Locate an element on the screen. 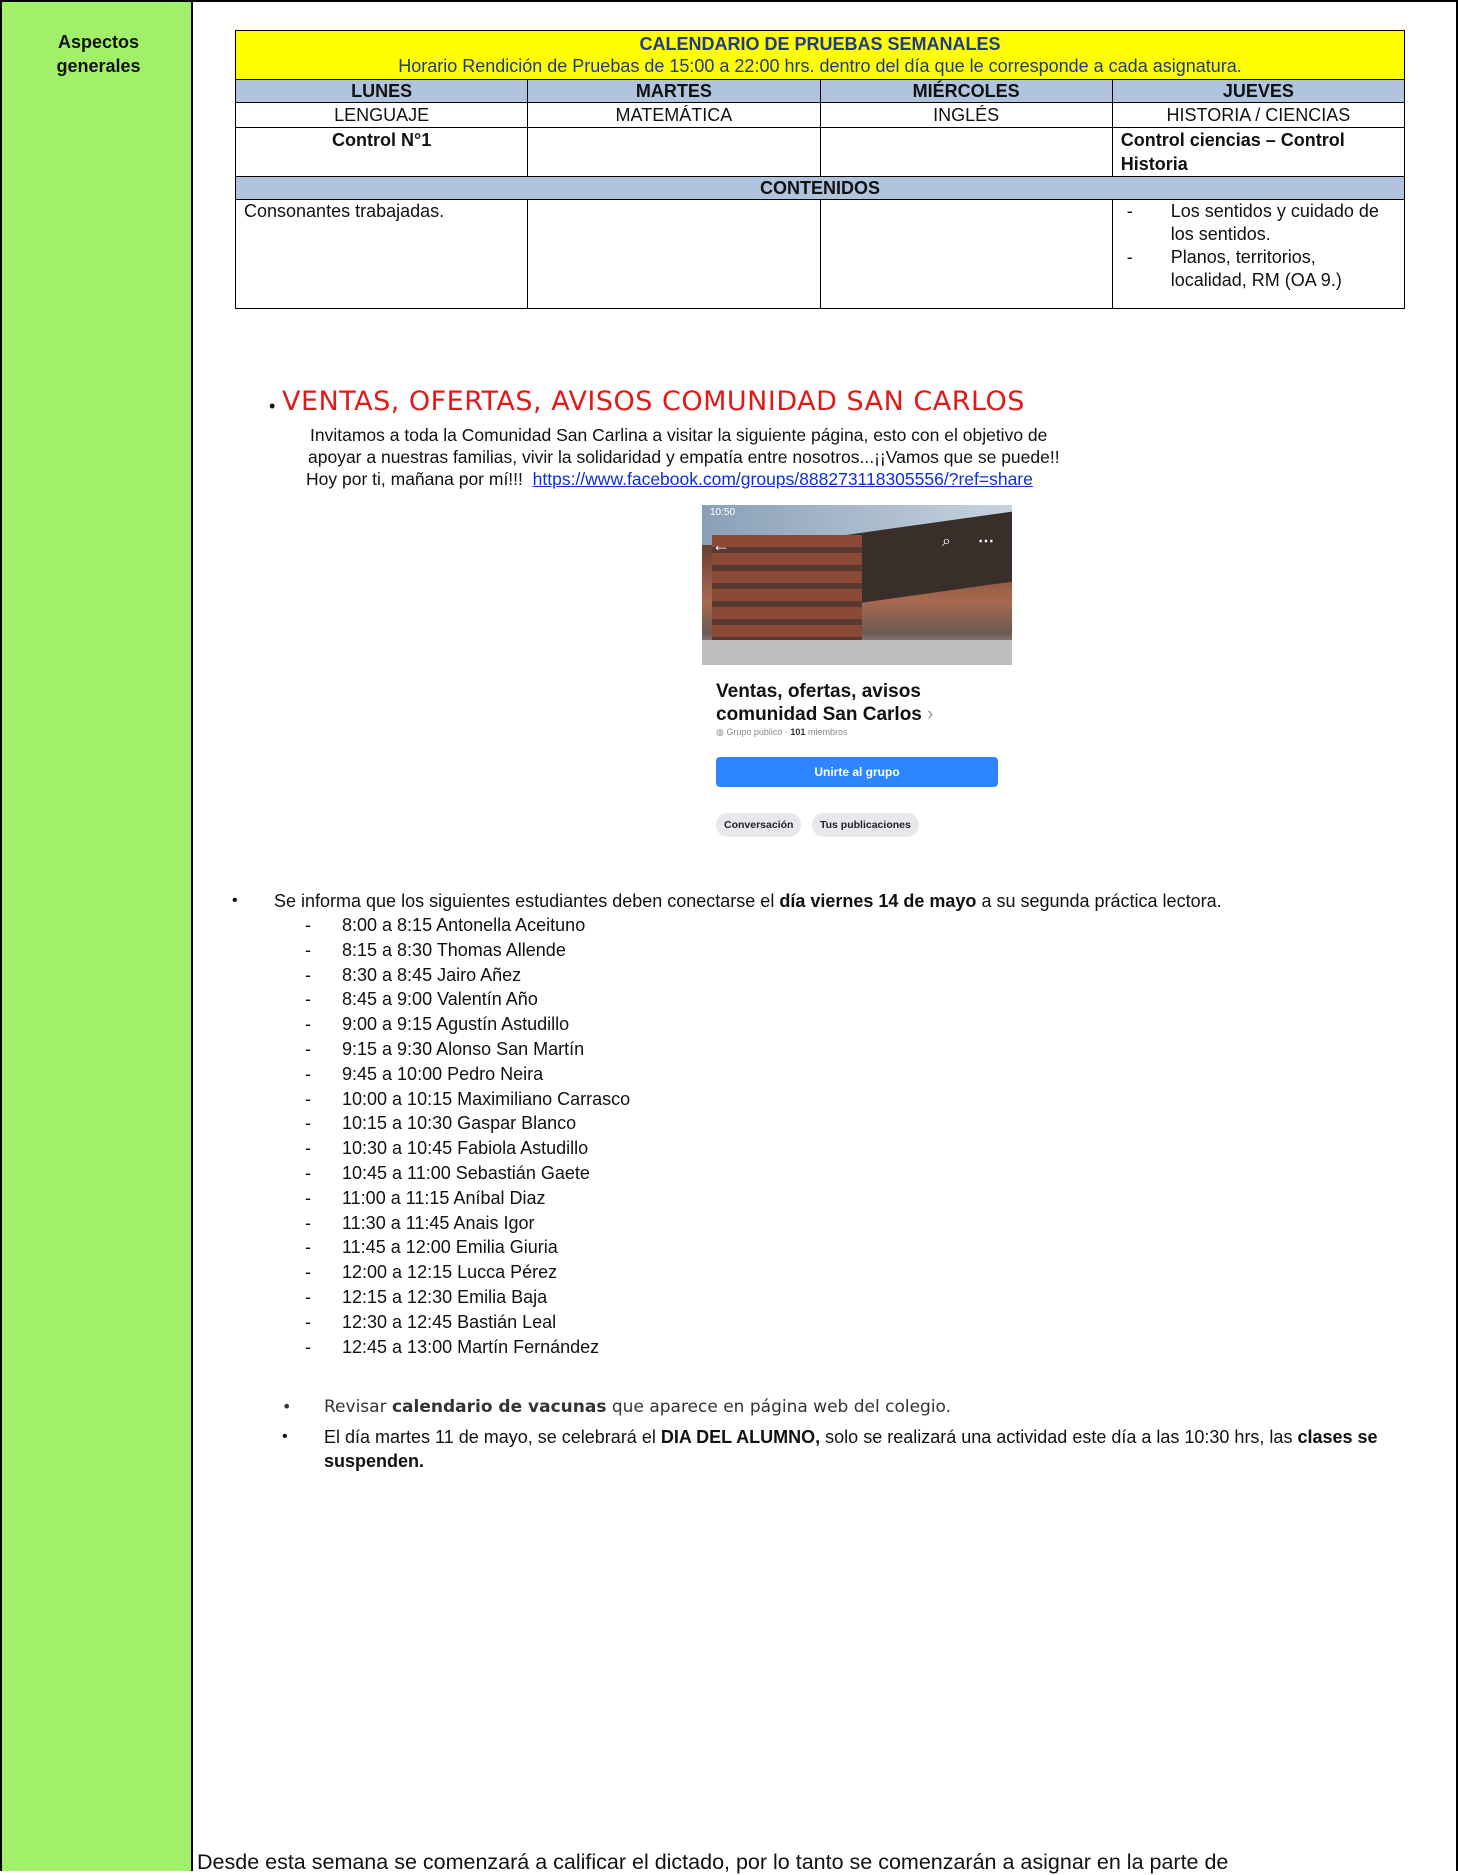  sidebar-label: Aspectos generales is located at coordinates (98, 54).